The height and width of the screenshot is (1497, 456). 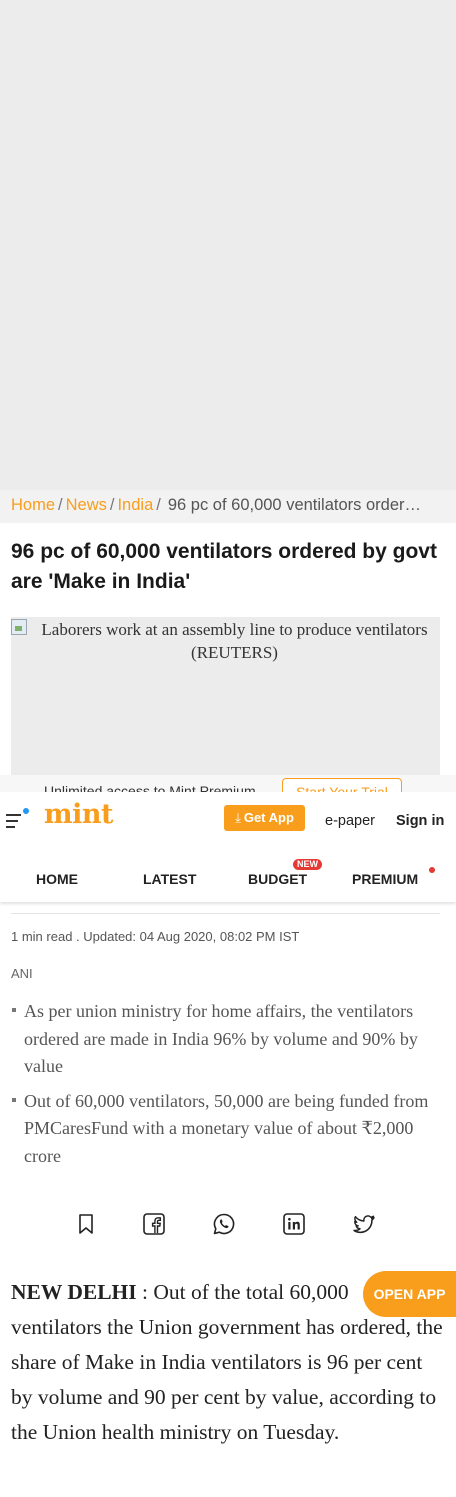 What do you see at coordinates (268, 817) in the screenshot?
I see `get-app-label: Get App` at bounding box center [268, 817].